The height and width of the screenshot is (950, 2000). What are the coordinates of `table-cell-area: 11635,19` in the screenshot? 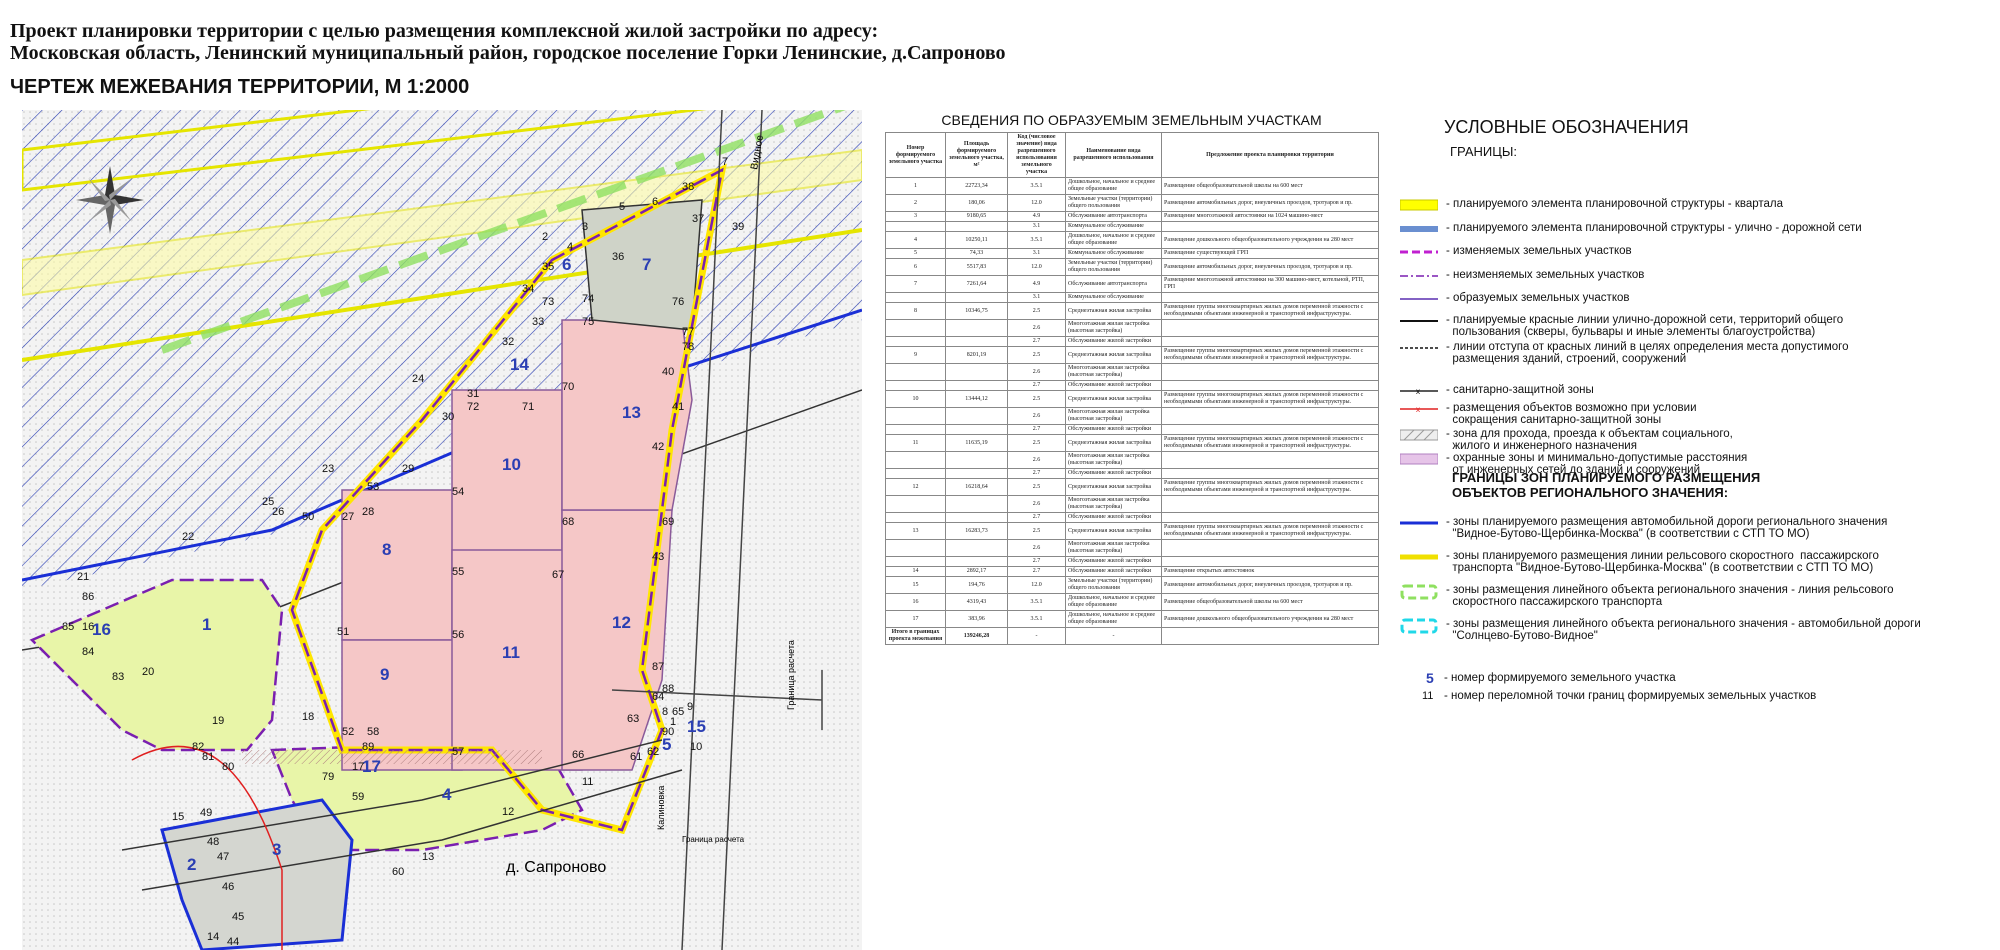 It's located at (976, 443).